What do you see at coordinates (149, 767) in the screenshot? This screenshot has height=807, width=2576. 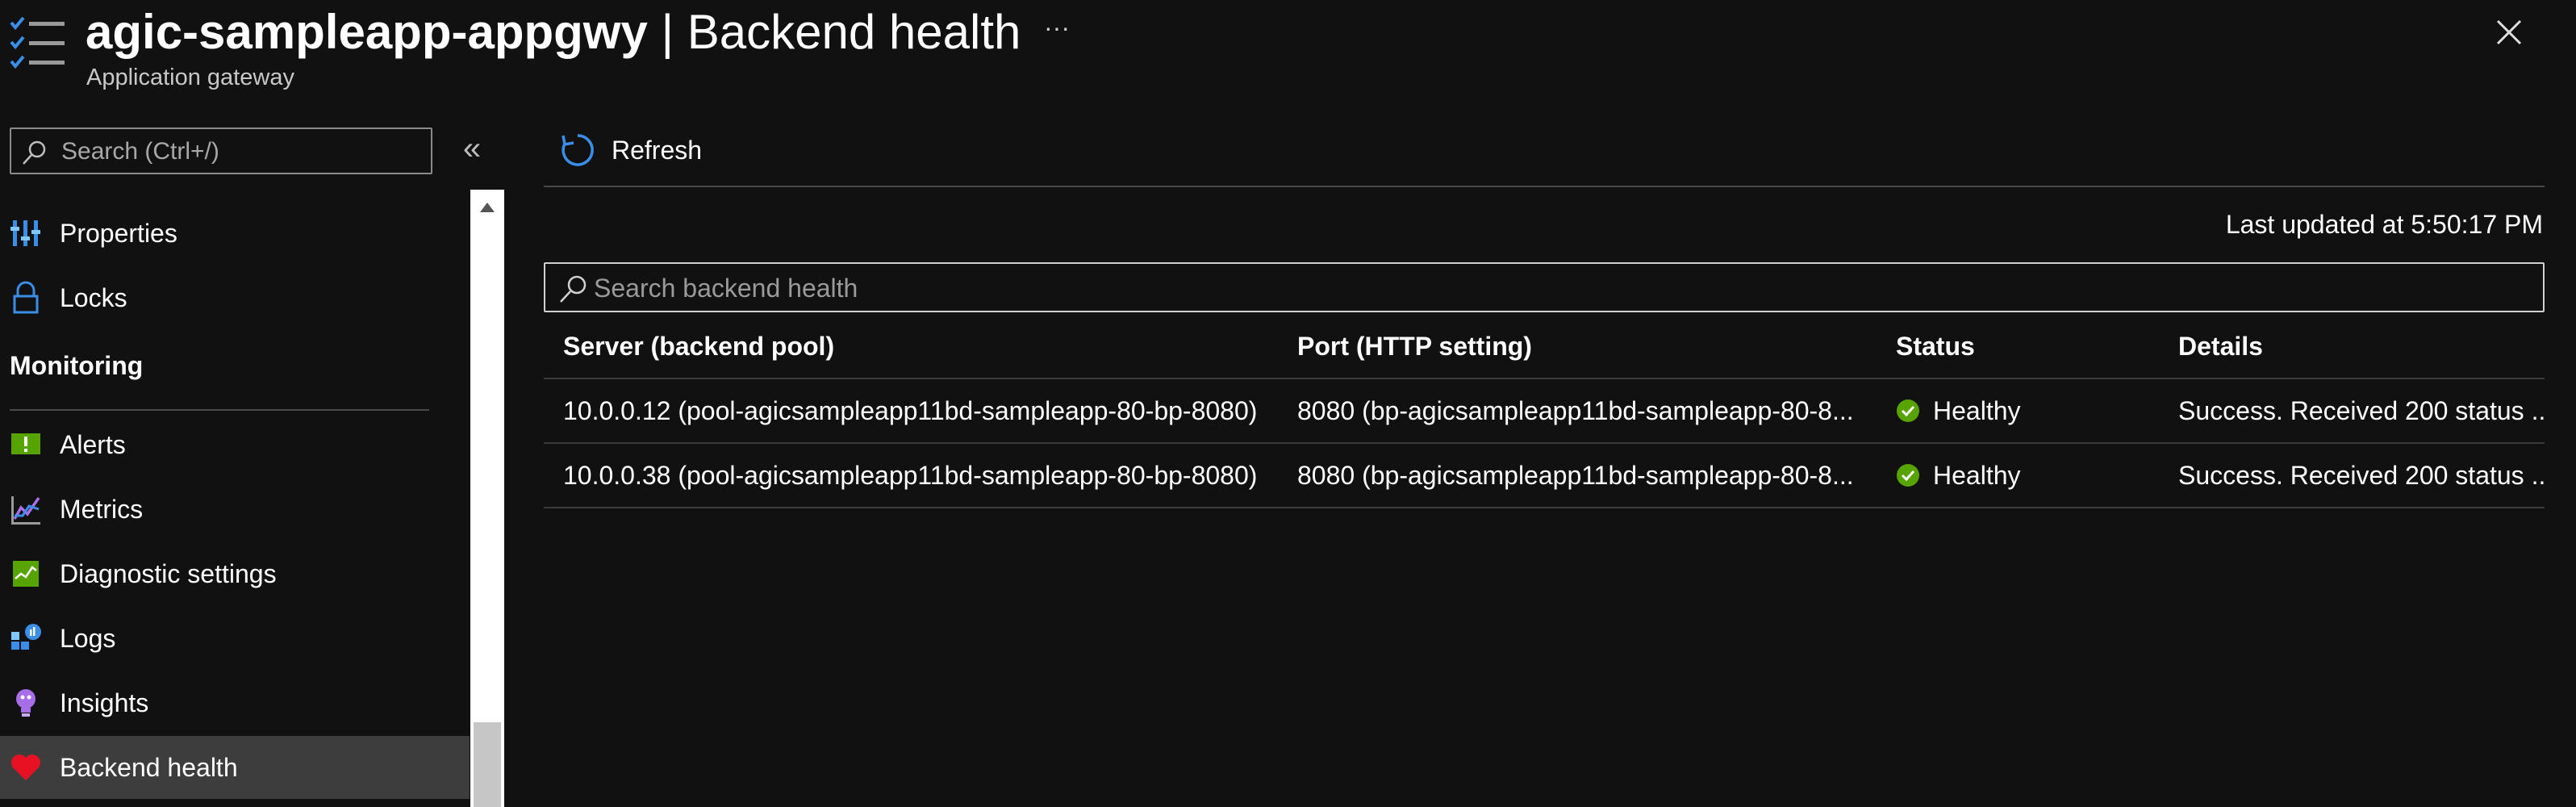 I see `sidebar-item-label: Backend health` at bounding box center [149, 767].